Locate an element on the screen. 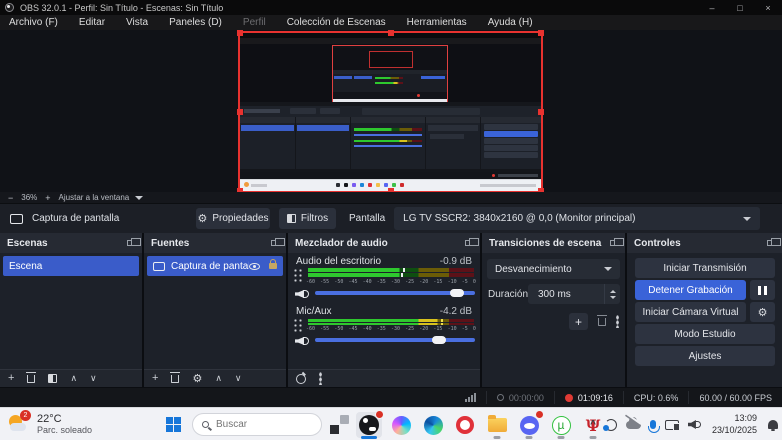  start-virtual-camera-button: Iniciar Cámara Virtual is located at coordinates (690, 312).